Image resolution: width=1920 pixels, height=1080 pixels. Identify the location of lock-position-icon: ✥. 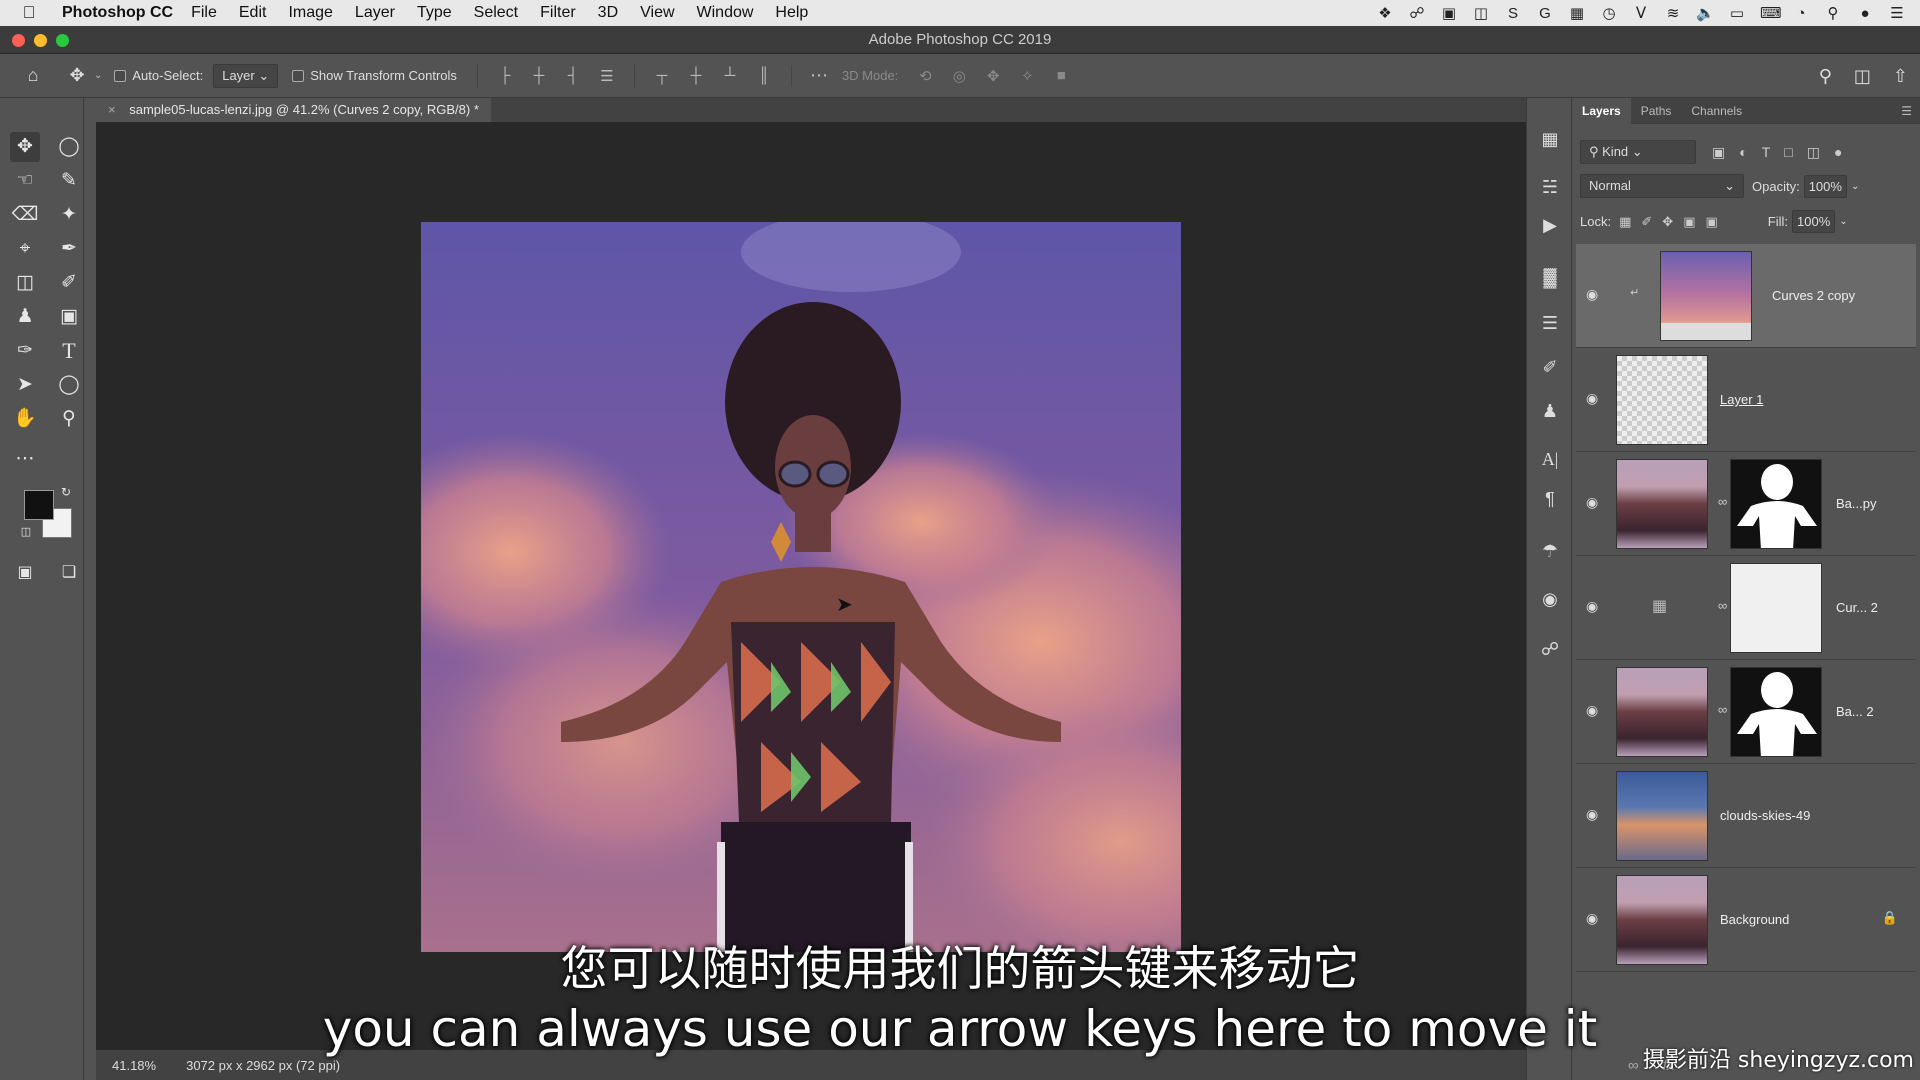
(1667, 222).